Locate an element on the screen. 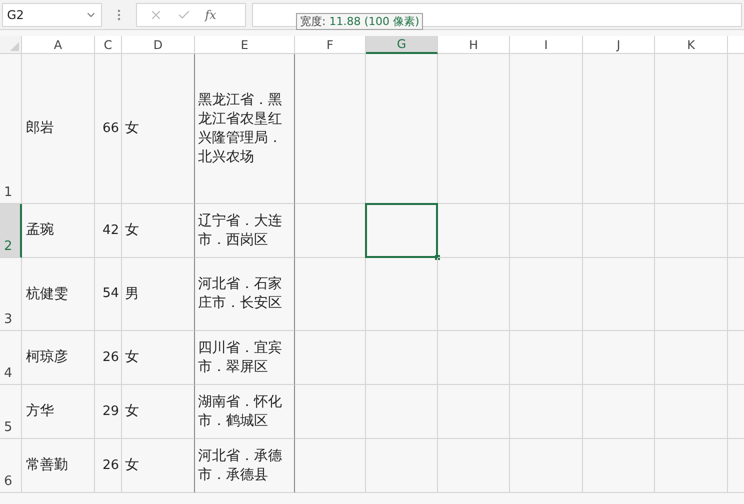  age-cell: 42 is located at coordinates (108, 231).